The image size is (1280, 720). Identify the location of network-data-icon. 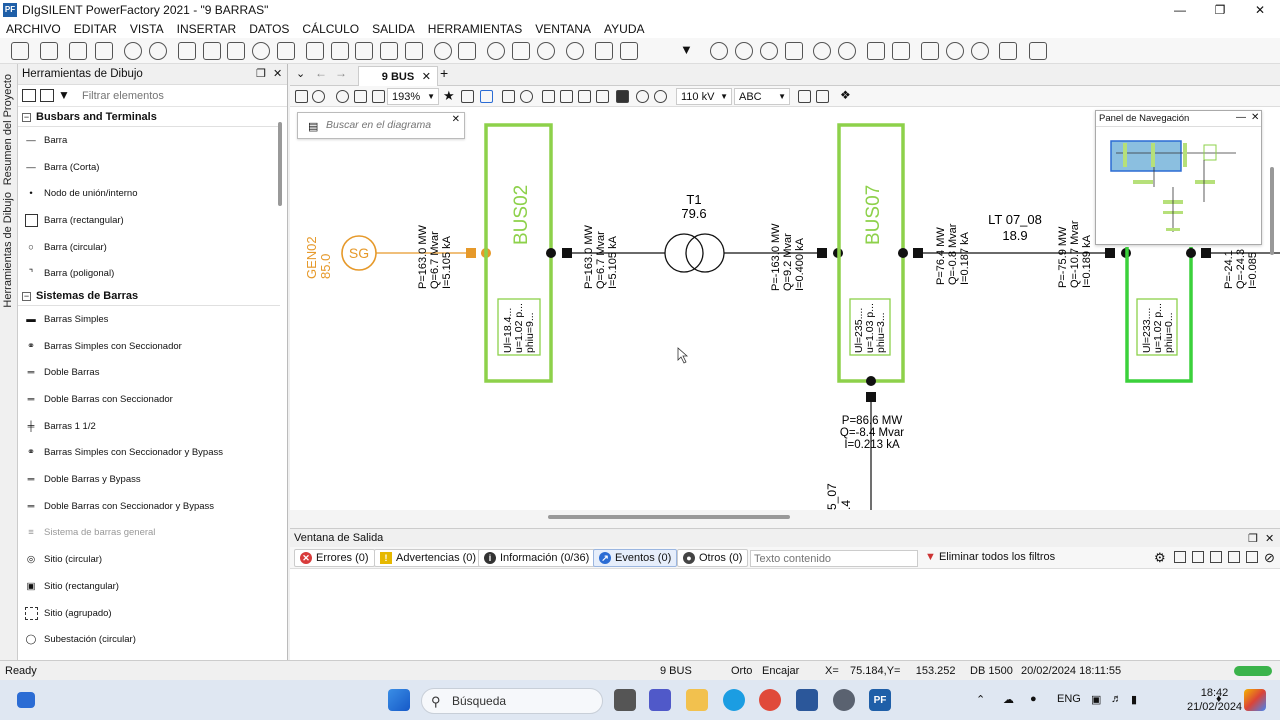
(104, 51).